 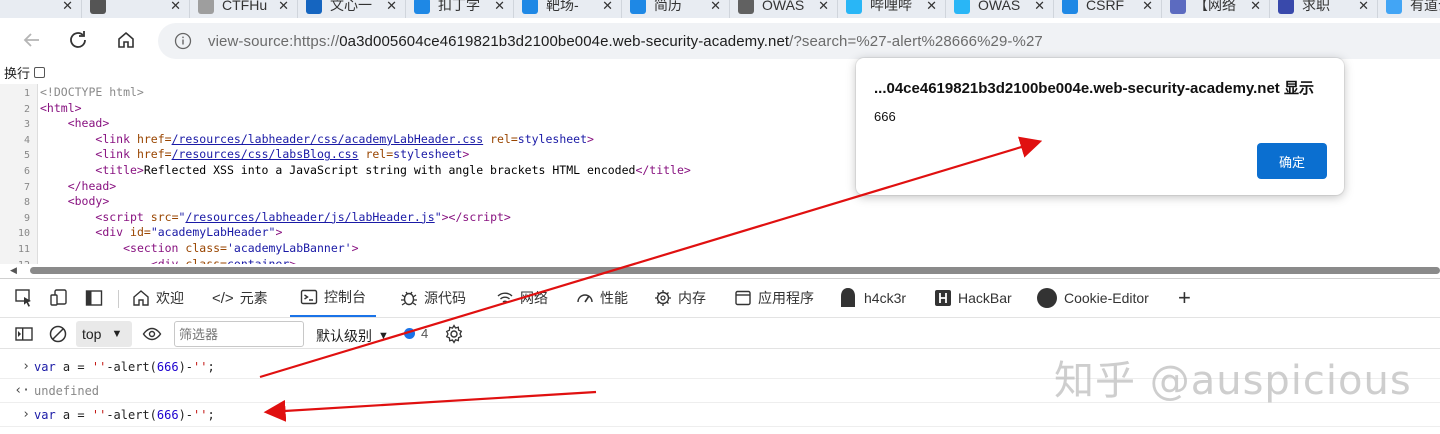 What do you see at coordinates (92, 334) in the screenshot?
I see `context-selector-value: top` at bounding box center [92, 334].